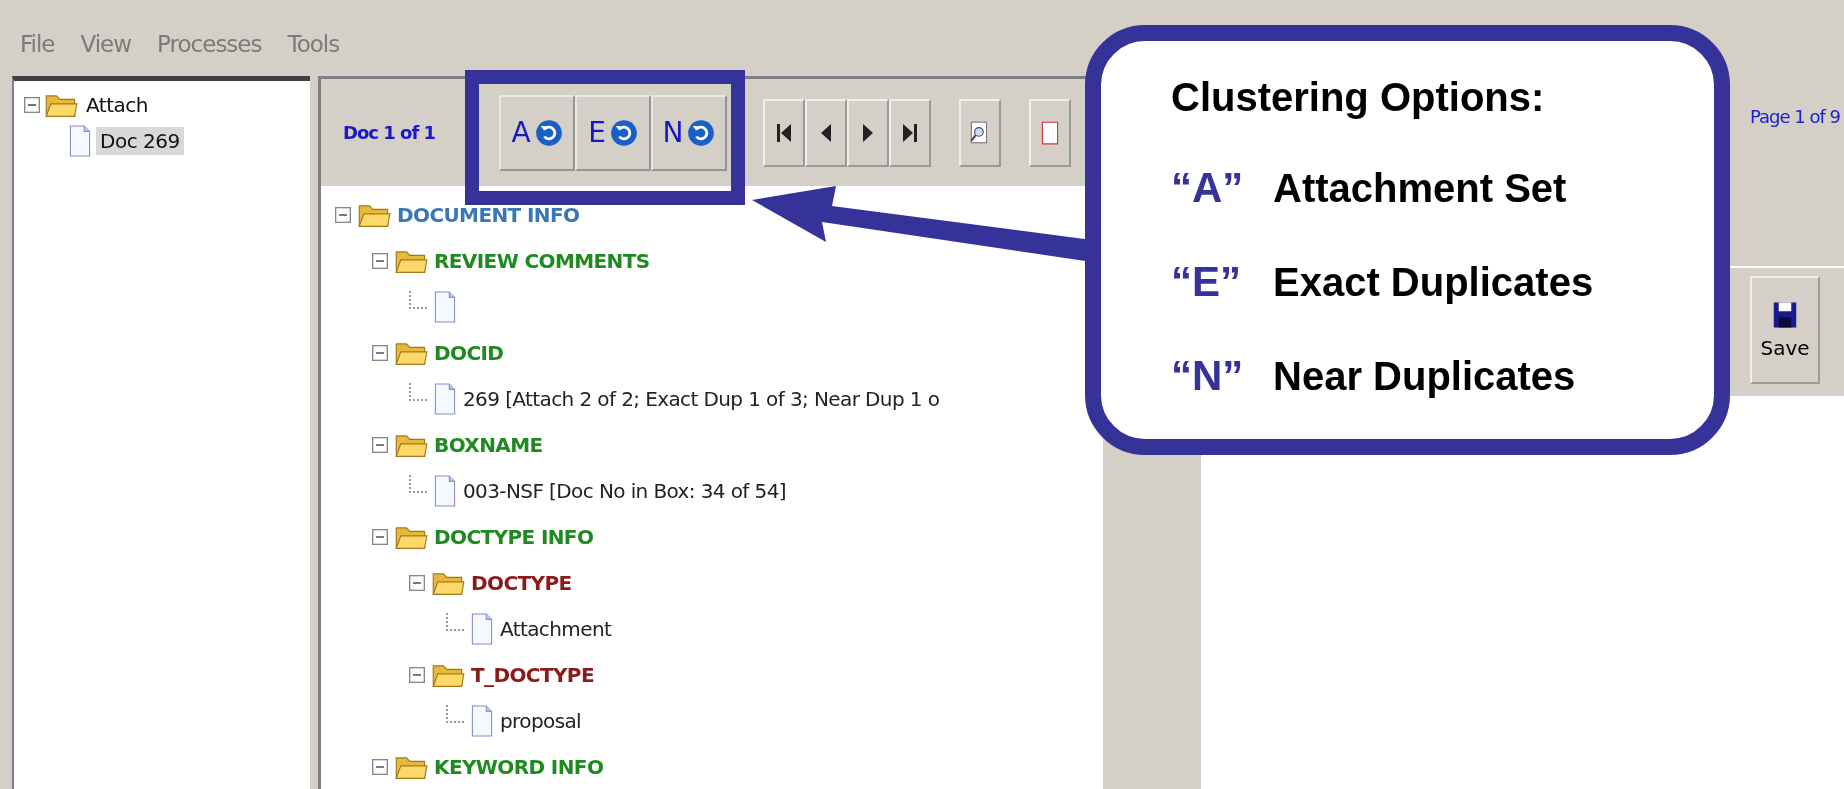 The height and width of the screenshot is (789, 1844). Describe the element at coordinates (1358, 97) in the screenshot. I see `callout-title: Clustering Options:` at that location.